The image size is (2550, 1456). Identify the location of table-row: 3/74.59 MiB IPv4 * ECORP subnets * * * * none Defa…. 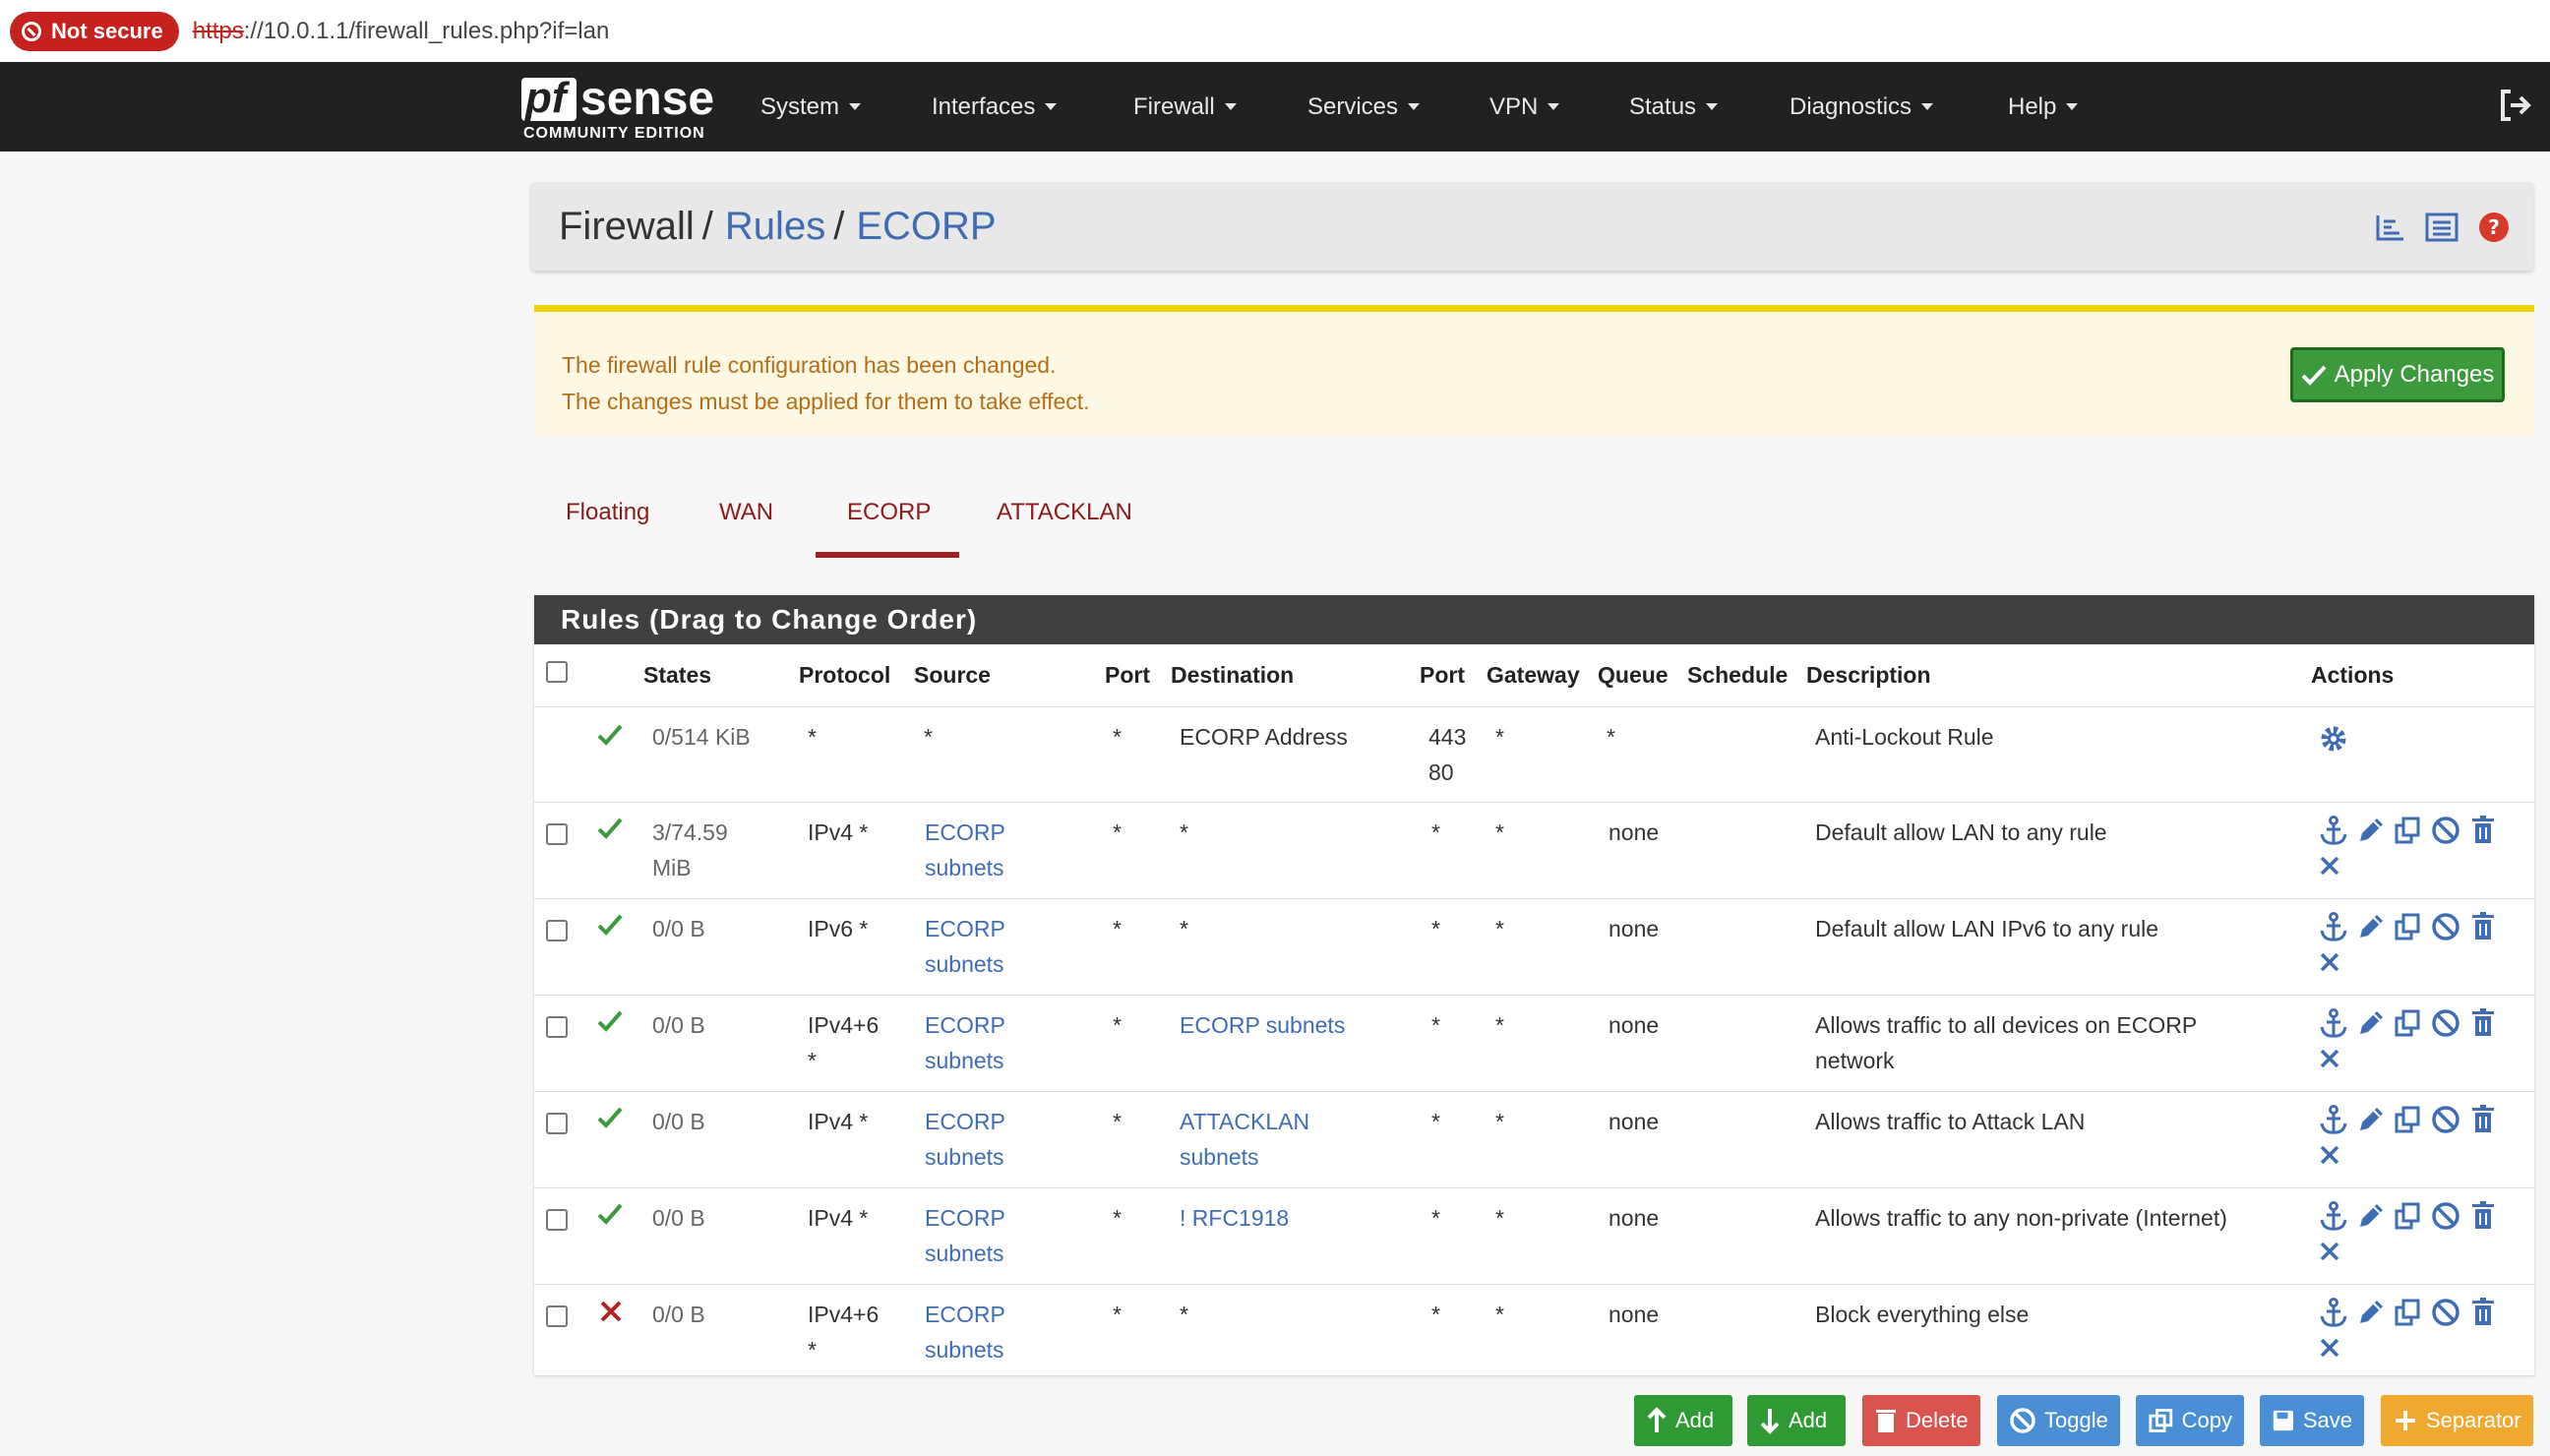
(1534, 850).